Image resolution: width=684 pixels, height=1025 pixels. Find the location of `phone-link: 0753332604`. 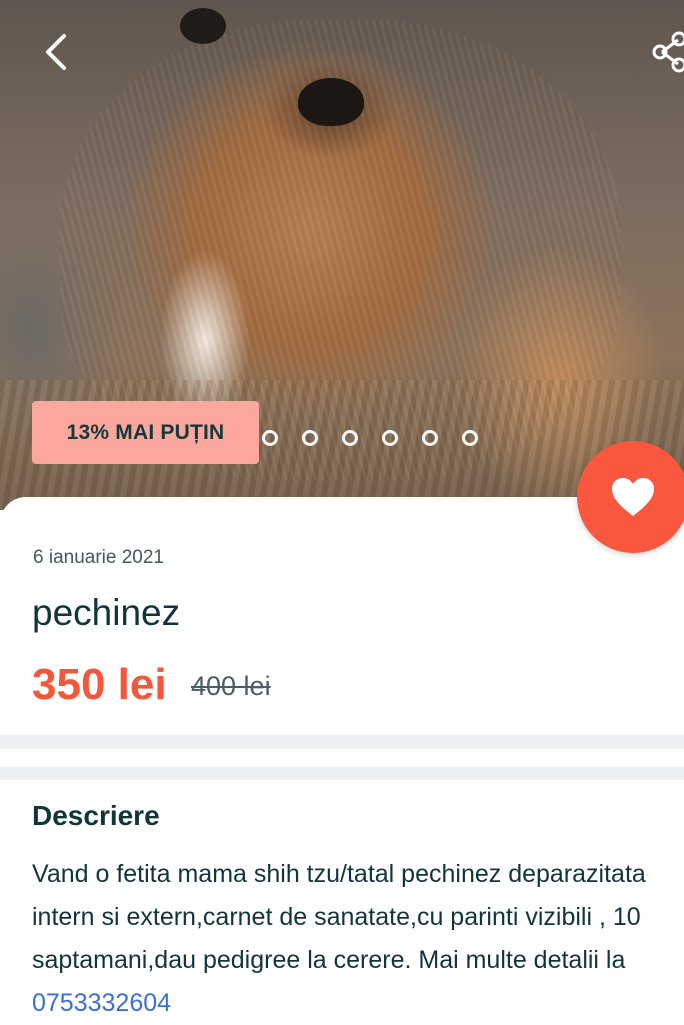

phone-link: 0753332604 is located at coordinates (101, 1003).